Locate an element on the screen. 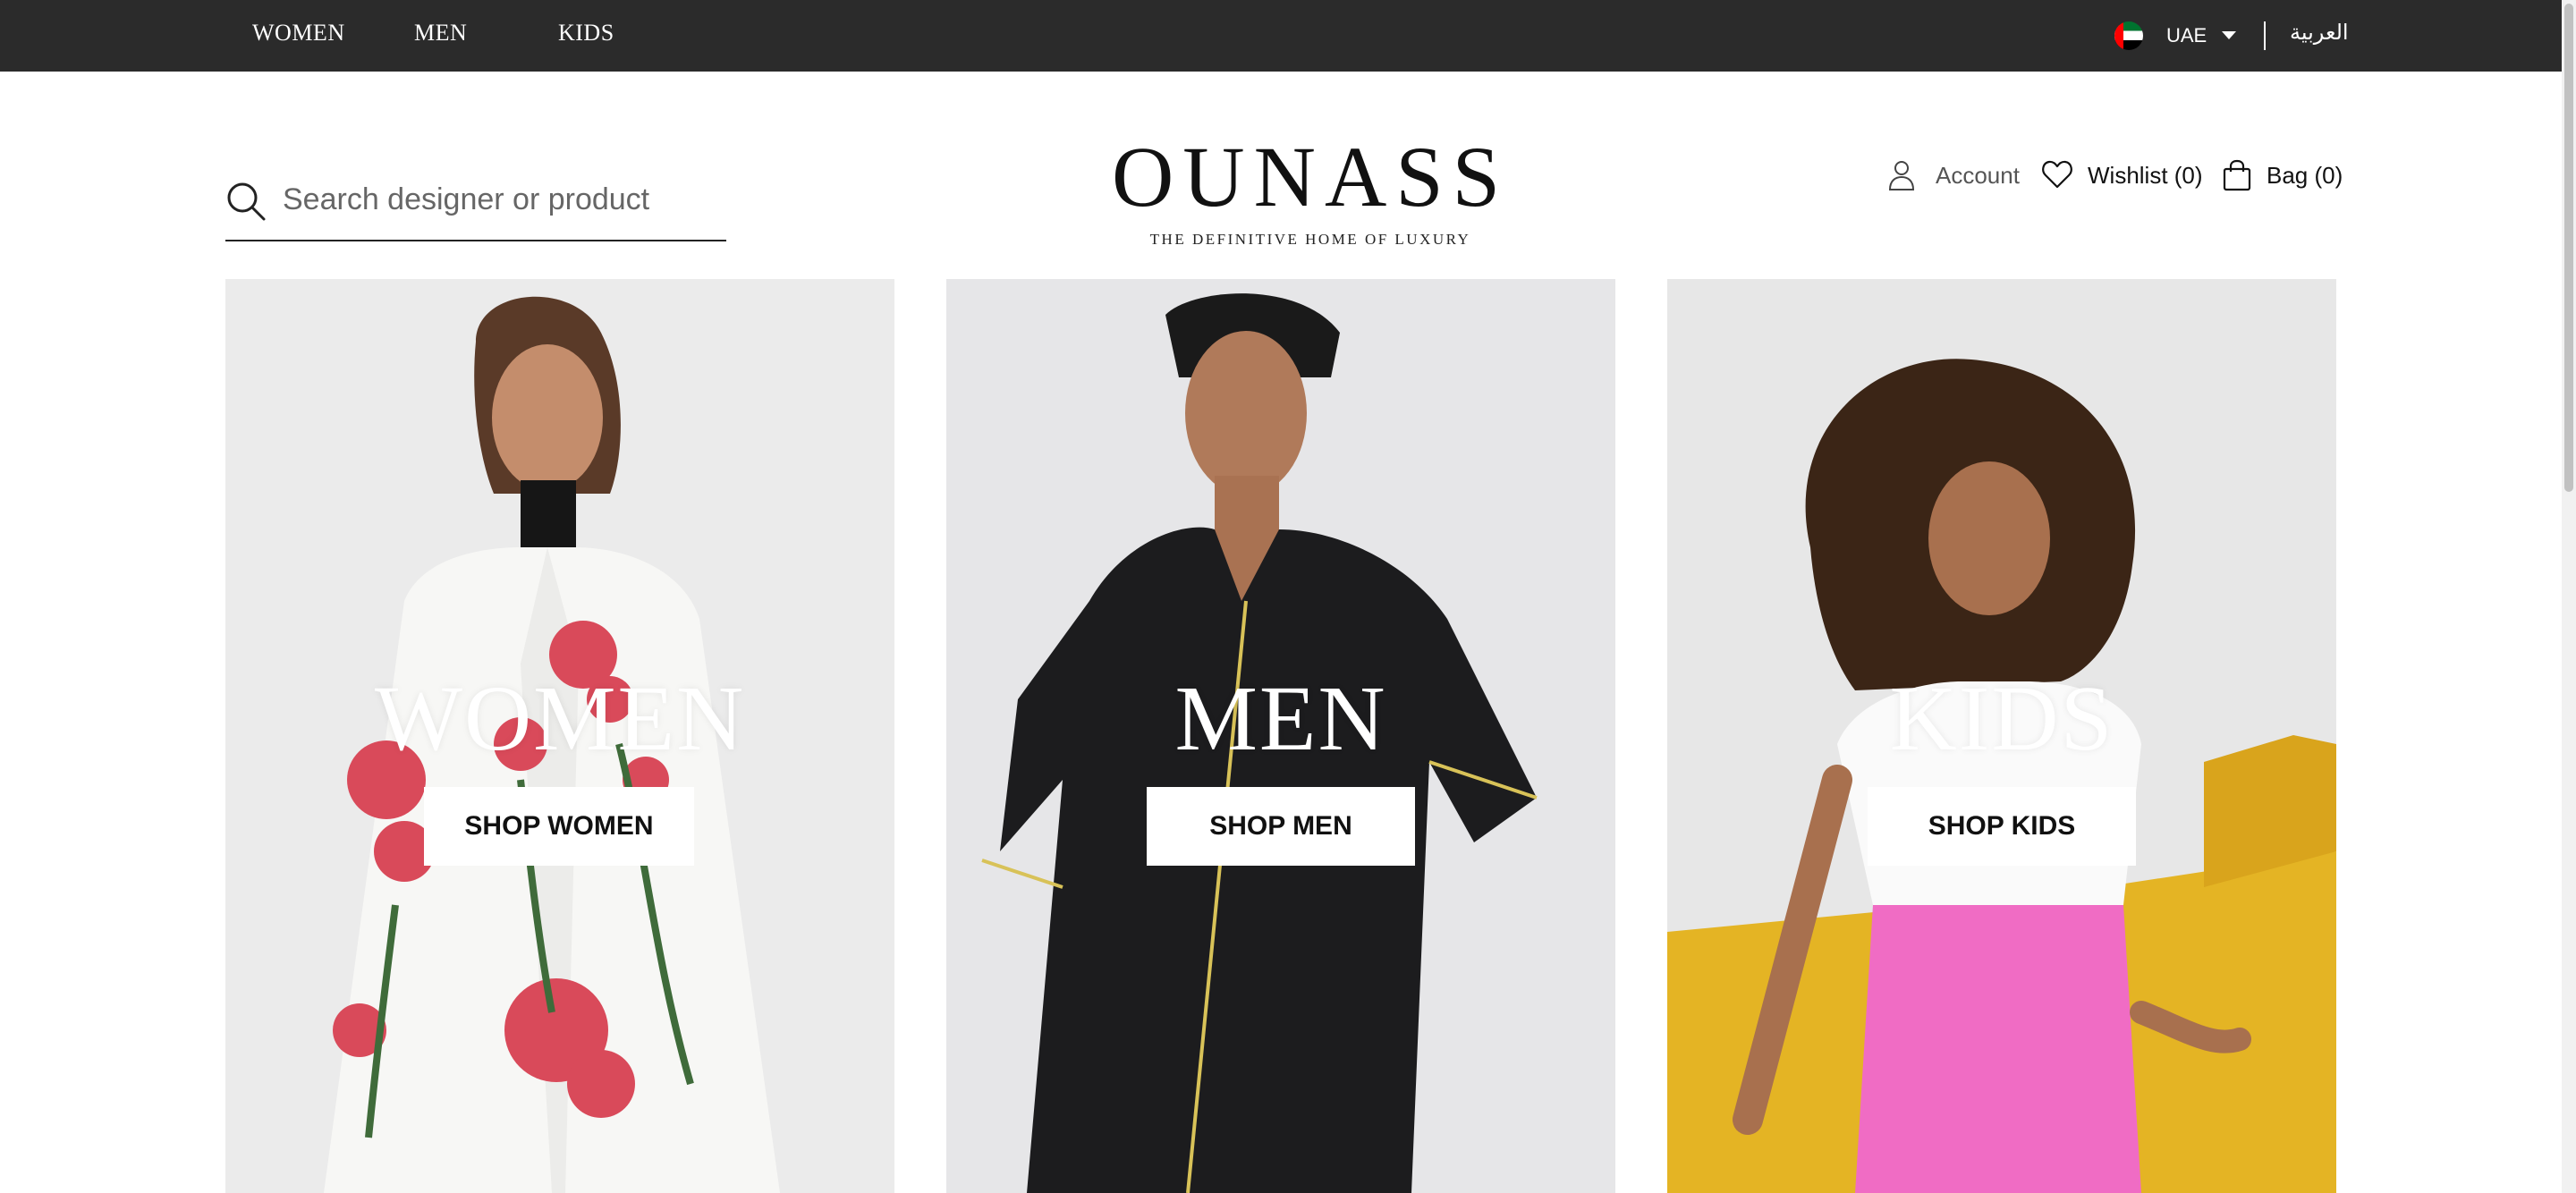 The image size is (2576, 1193). kids-tile-title: KIDS is located at coordinates (2001, 718).